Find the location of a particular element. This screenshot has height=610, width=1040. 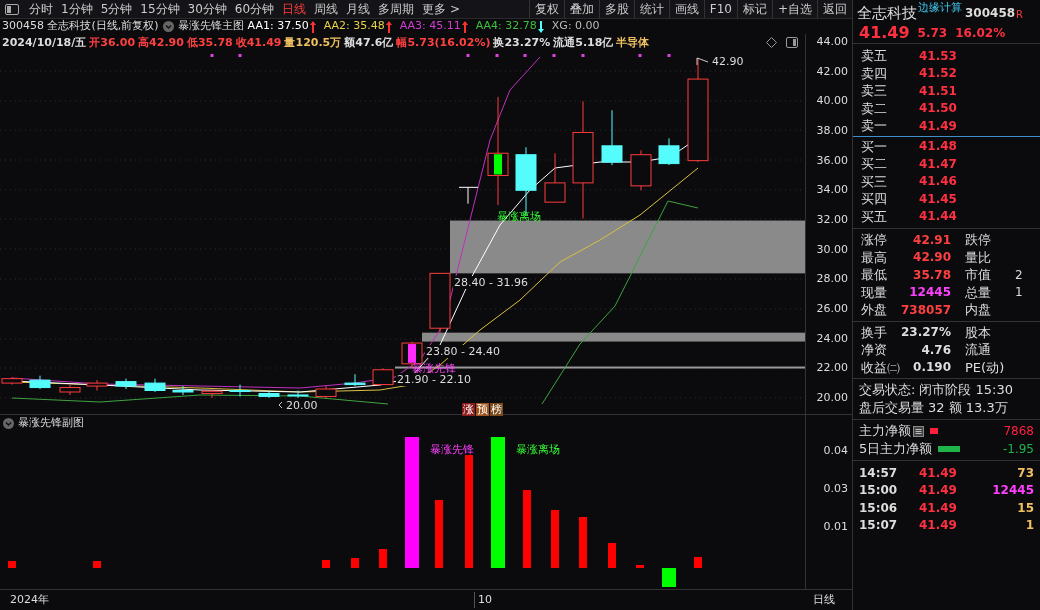

tick-volume: 12445 is located at coordinates (1013, 491).